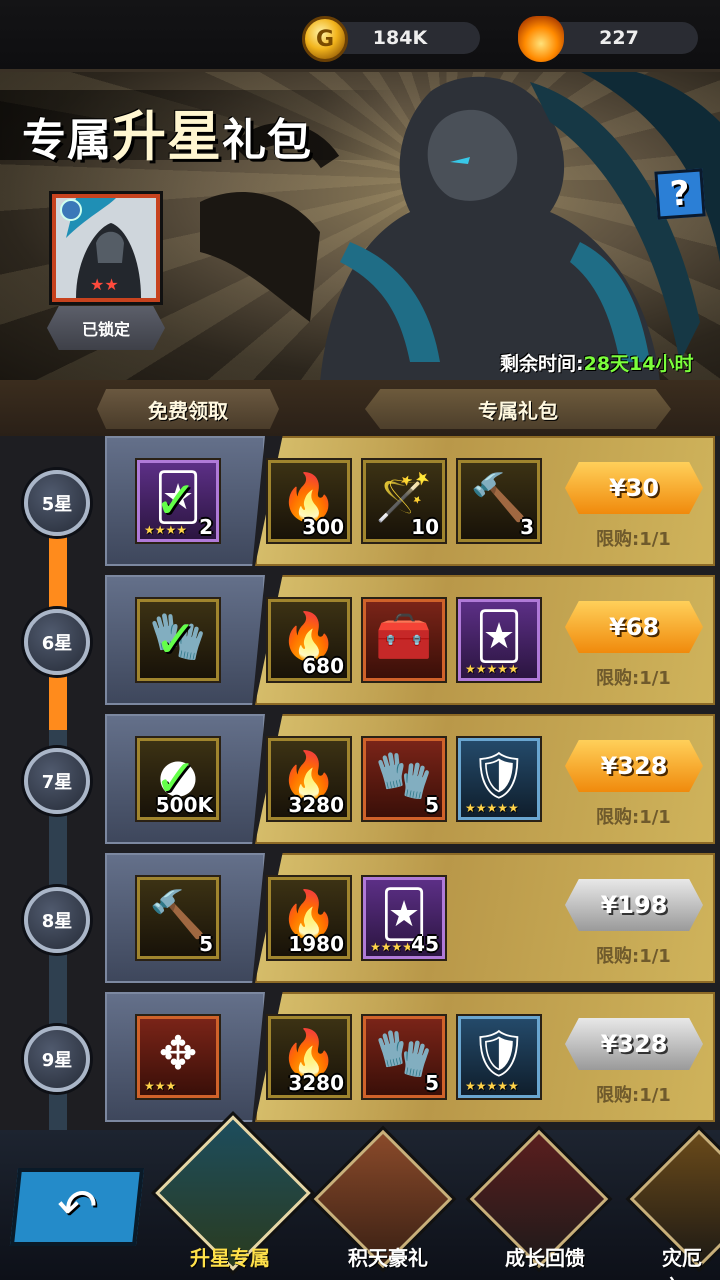 This screenshot has height=1280, width=720. I want to click on pack-item: 🔥 1980, so click(309, 918).